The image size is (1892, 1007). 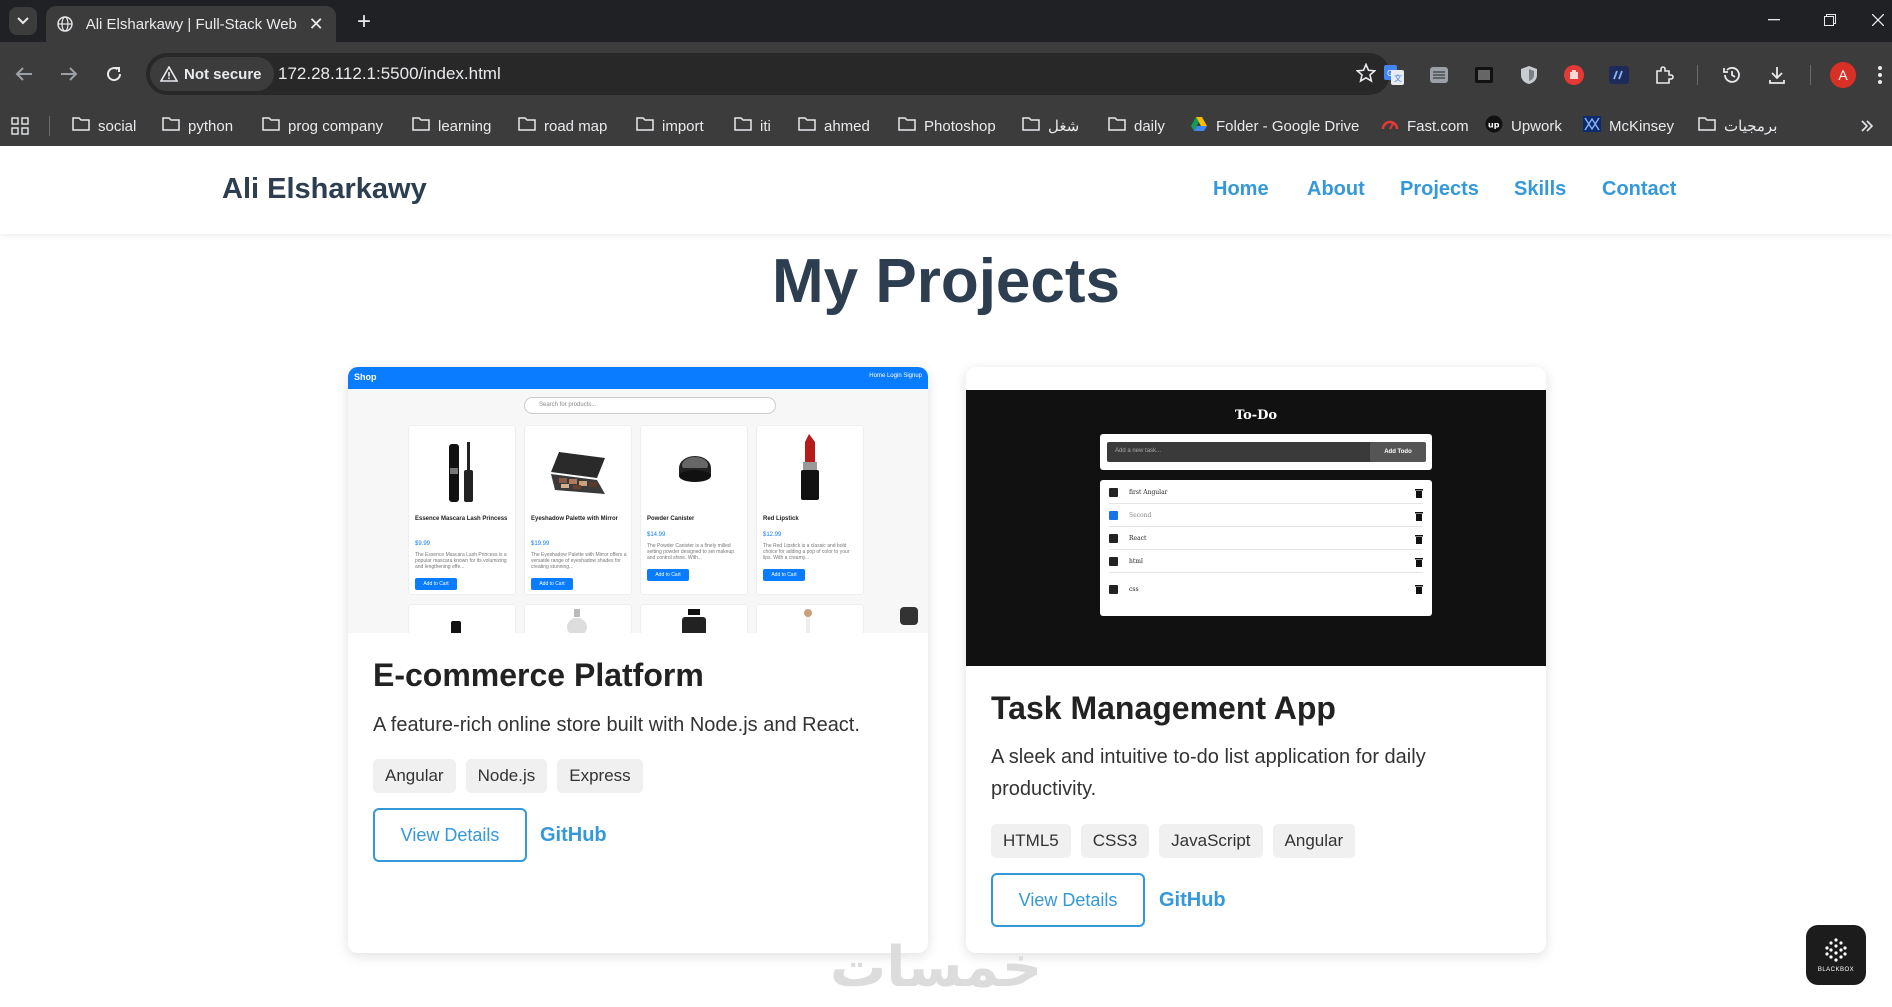 I want to click on tech-tag: HTML5, so click(x=1031, y=841).